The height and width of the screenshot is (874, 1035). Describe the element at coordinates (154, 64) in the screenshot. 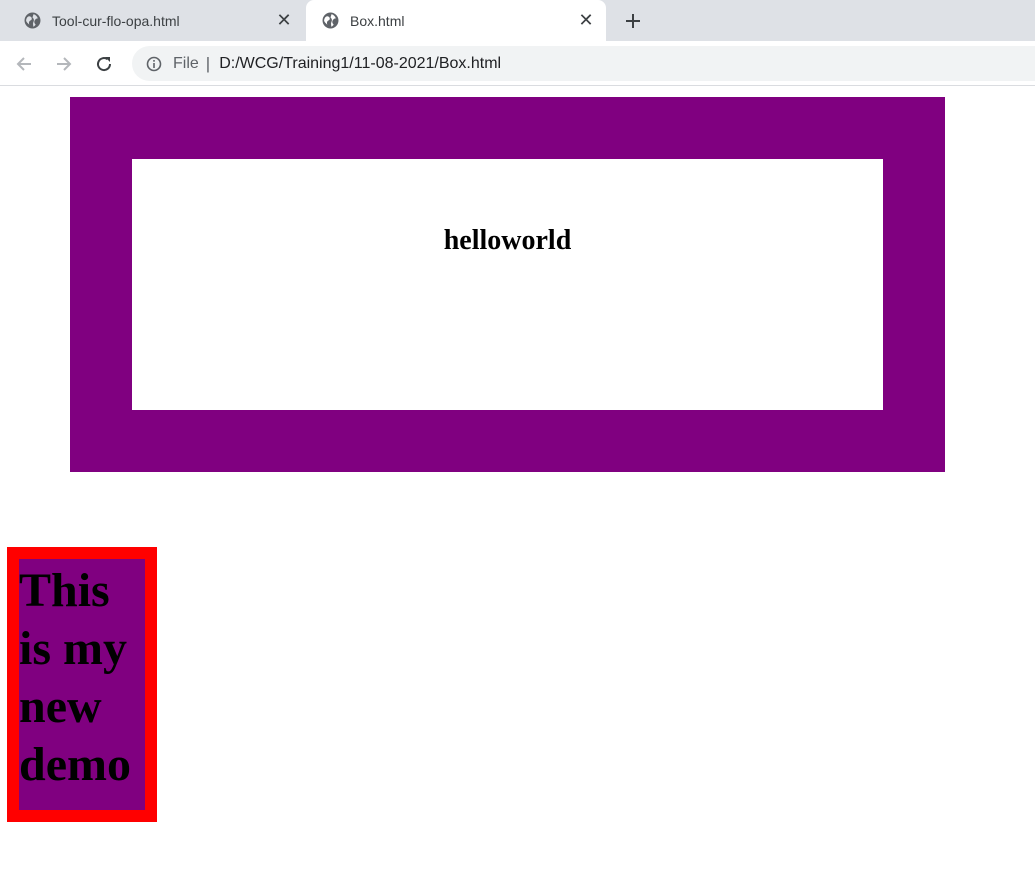

I see `info-icon` at that location.